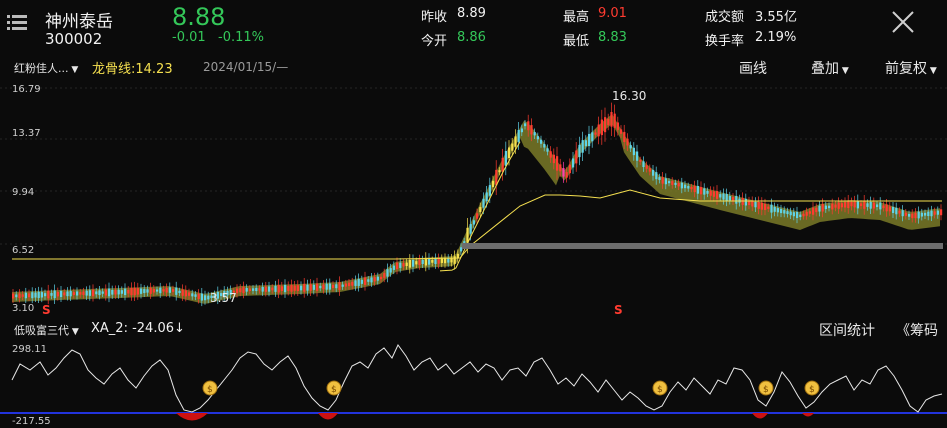 This screenshot has height=428, width=947. What do you see at coordinates (23, 308) in the screenshot?
I see `y-label-5: 3.10` at bounding box center [23, 308].